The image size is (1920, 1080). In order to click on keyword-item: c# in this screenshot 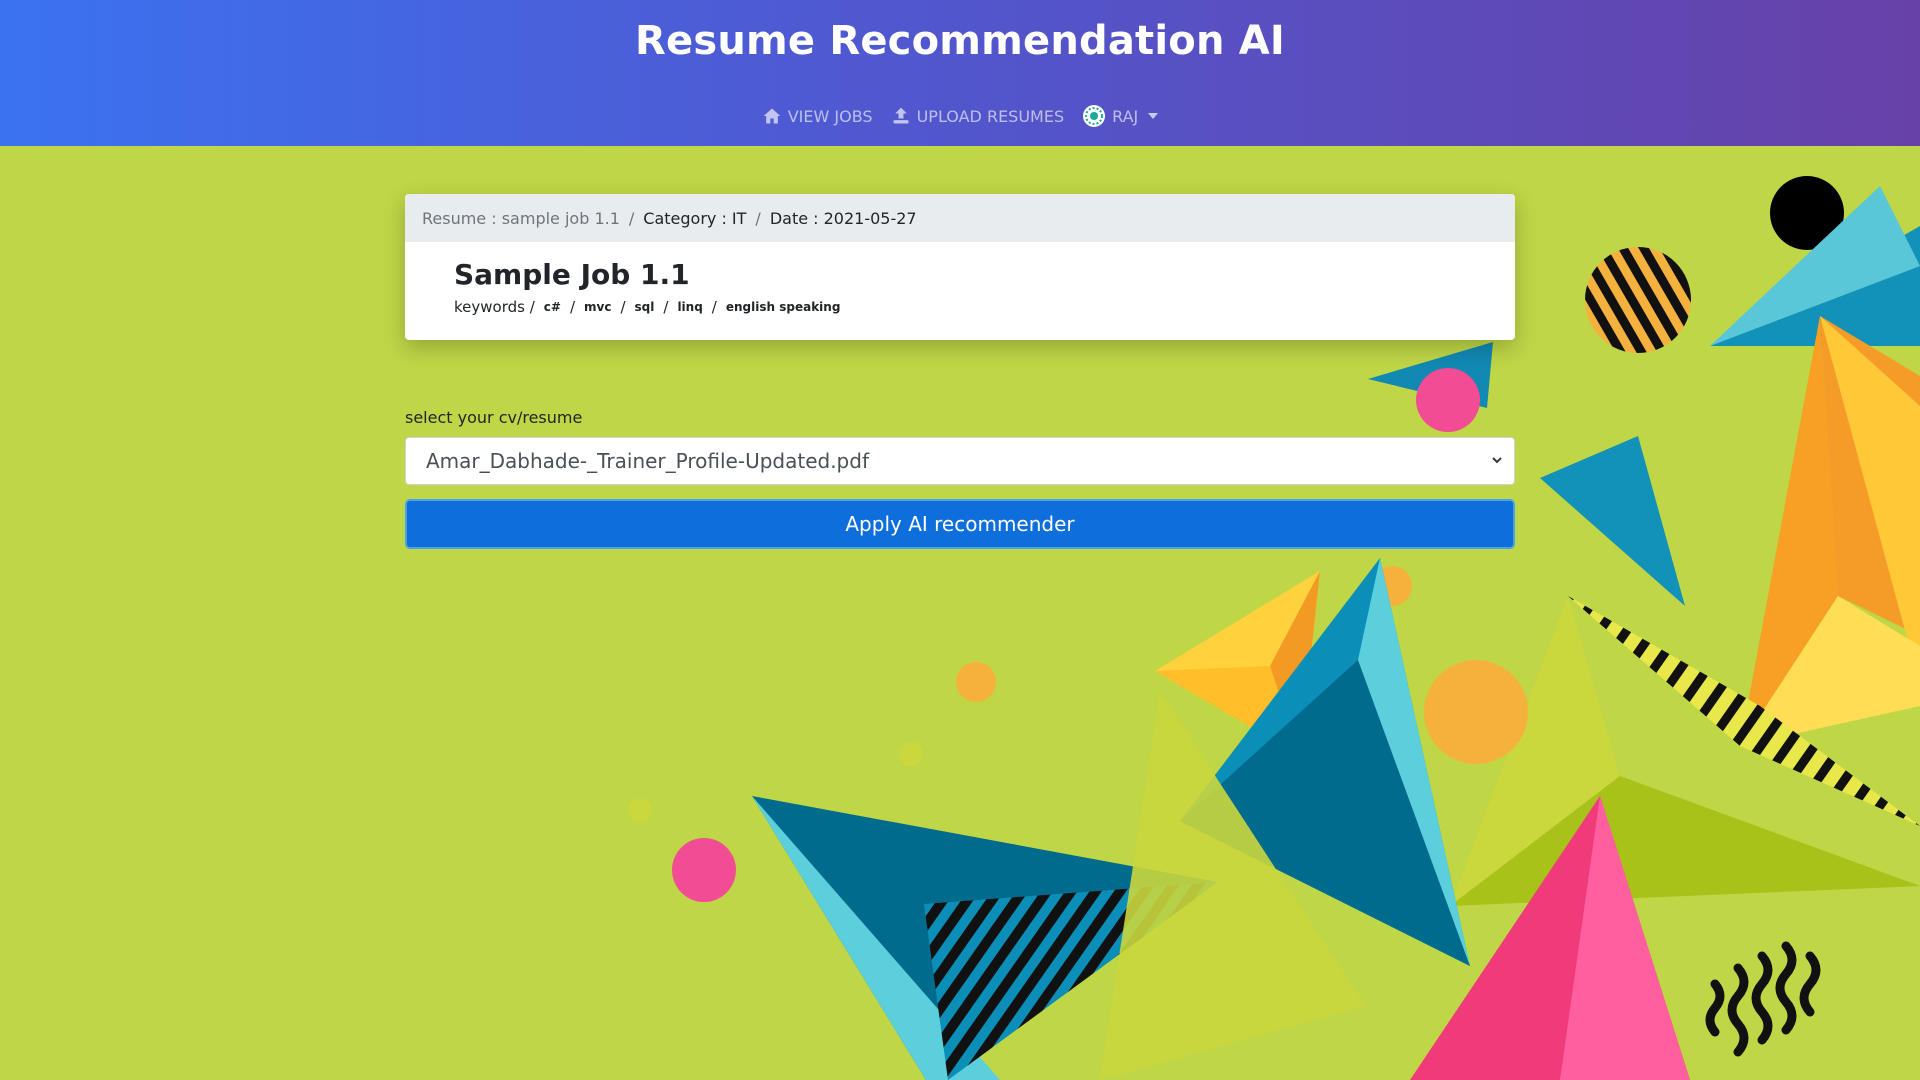, I will do `click(552, 307)`.